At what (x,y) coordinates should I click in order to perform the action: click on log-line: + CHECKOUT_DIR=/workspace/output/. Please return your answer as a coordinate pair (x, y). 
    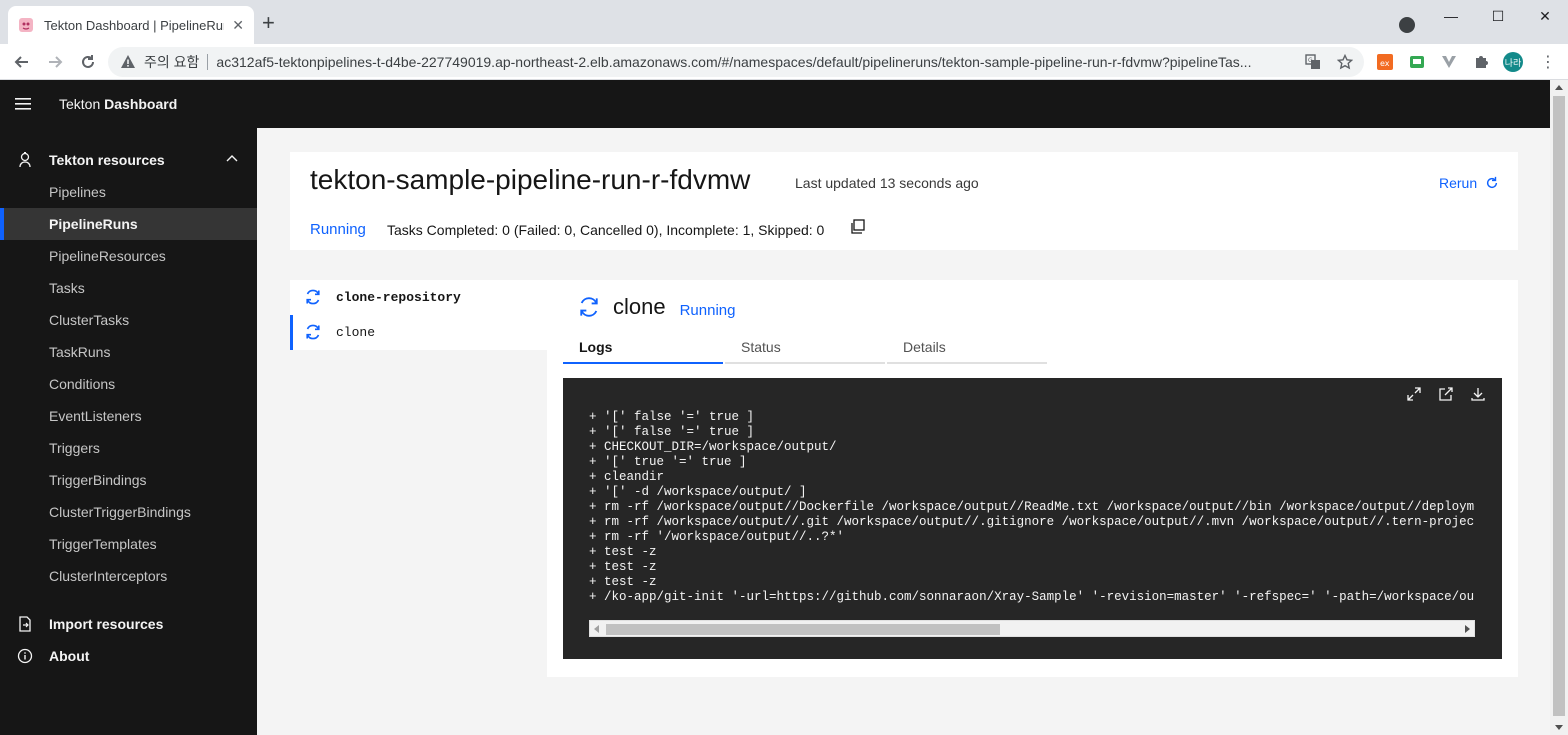
    Looking at the image, I should click on (713, 447).